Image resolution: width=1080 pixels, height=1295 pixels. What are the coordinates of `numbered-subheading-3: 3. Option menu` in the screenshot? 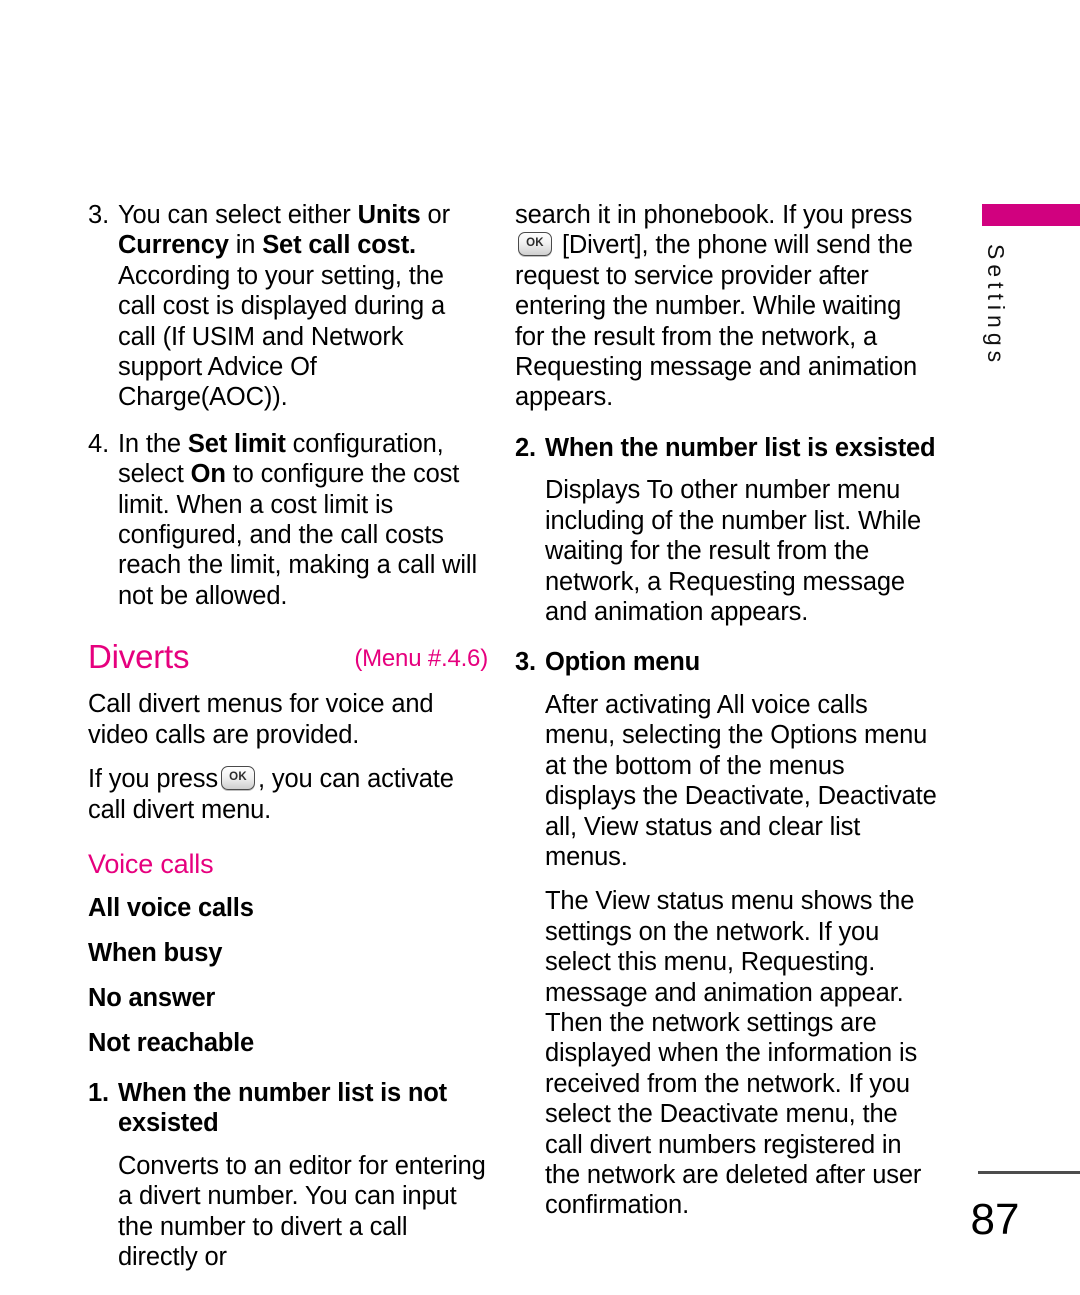 It's located at (726, 662).